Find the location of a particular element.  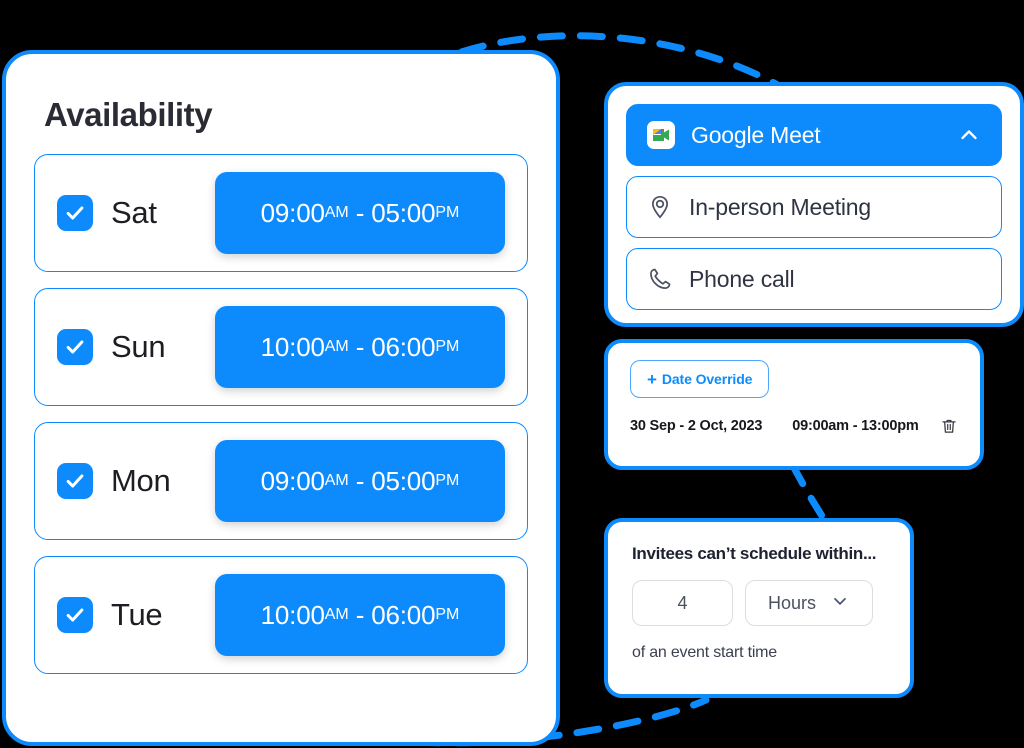

day-label-mon: Mon is located at coordinates (141, 480).